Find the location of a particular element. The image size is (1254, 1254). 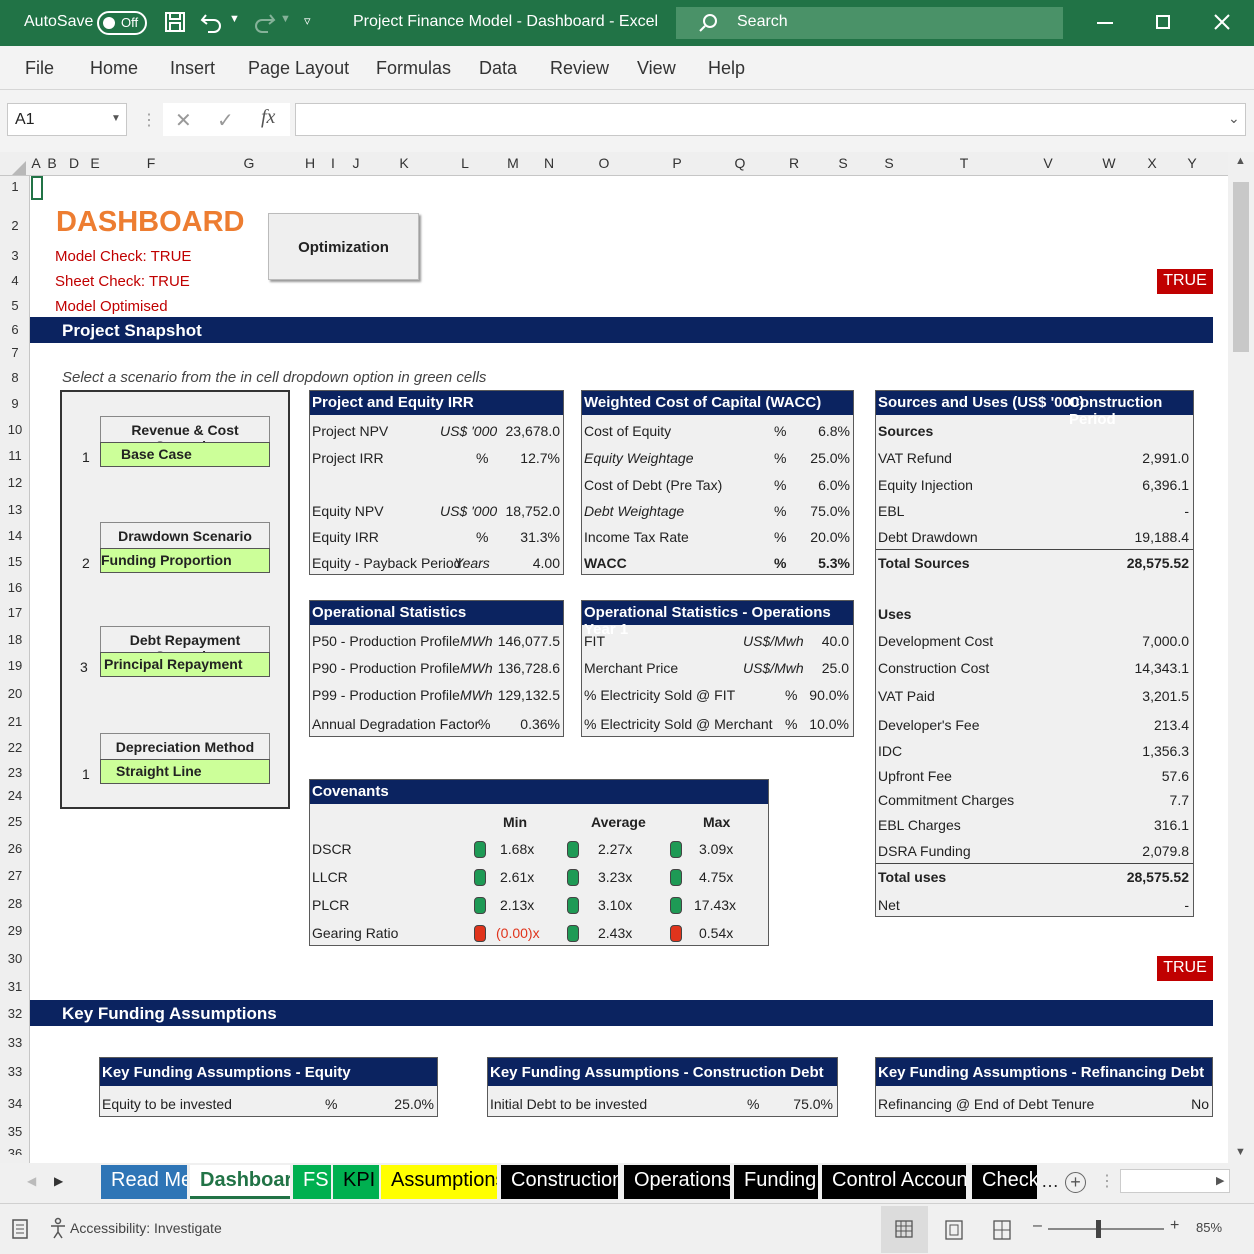

optimization-button: Optimization is located at coordinates (343, 246).